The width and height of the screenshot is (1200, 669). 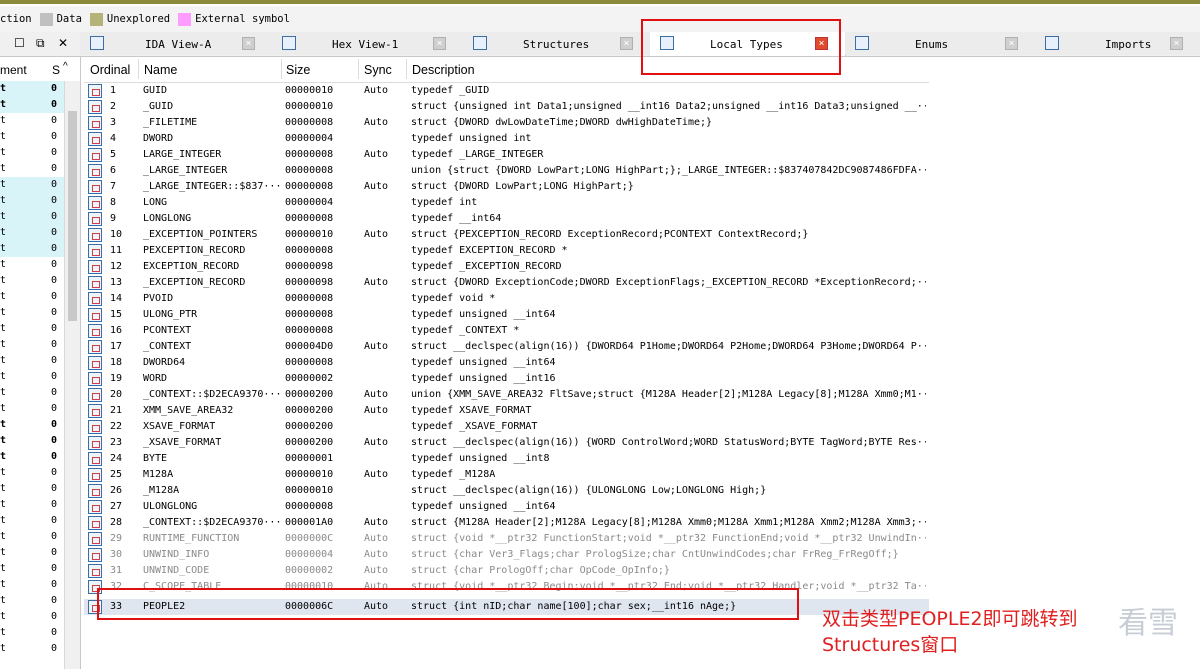 What do you see at coordinates (161, 490) in the screenshot?
I see `name-cell: _M128A` at bounding box center [161, 490].